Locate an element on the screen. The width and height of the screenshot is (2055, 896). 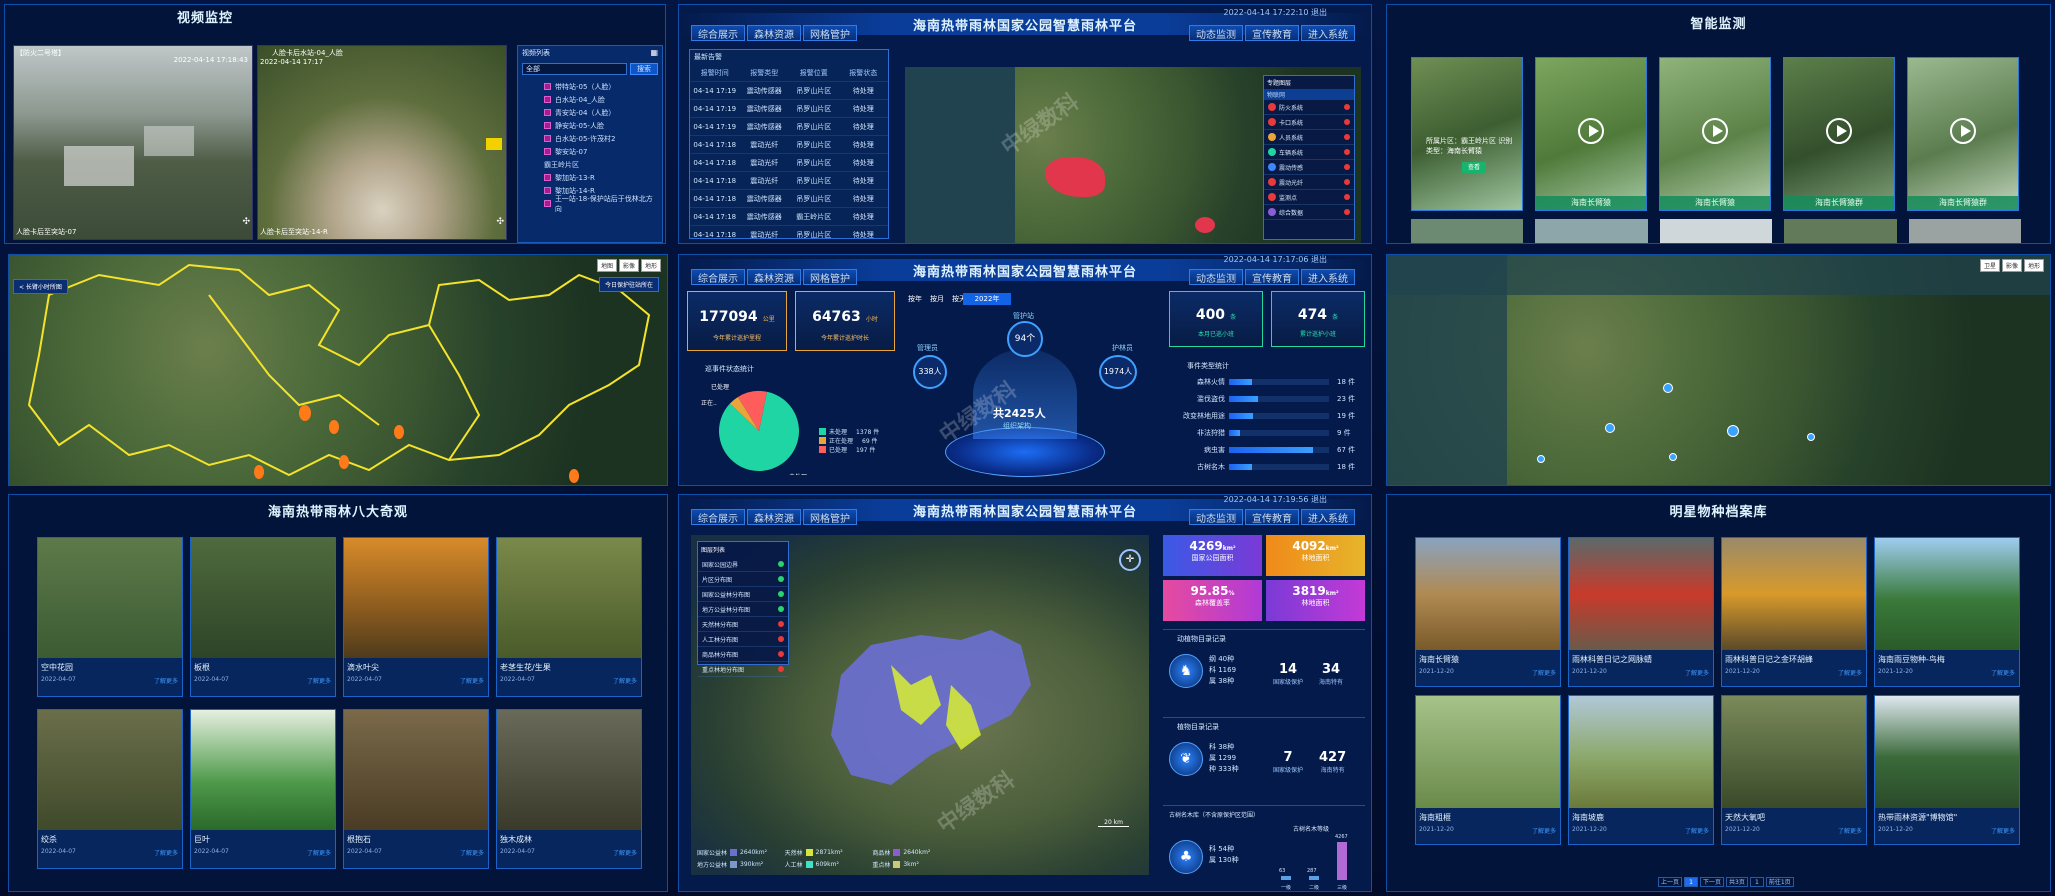
video-list-item: 青安站-04（人脸） is located at coordinates (600, 112).